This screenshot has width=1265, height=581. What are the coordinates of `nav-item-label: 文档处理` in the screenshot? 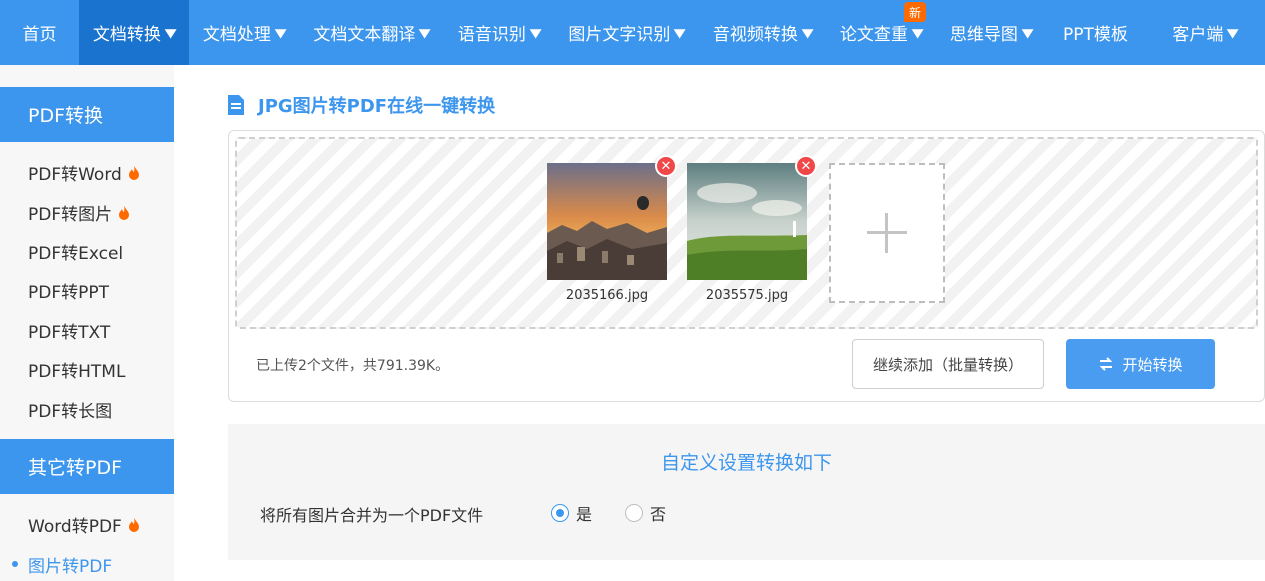 It's located at (236, 35).